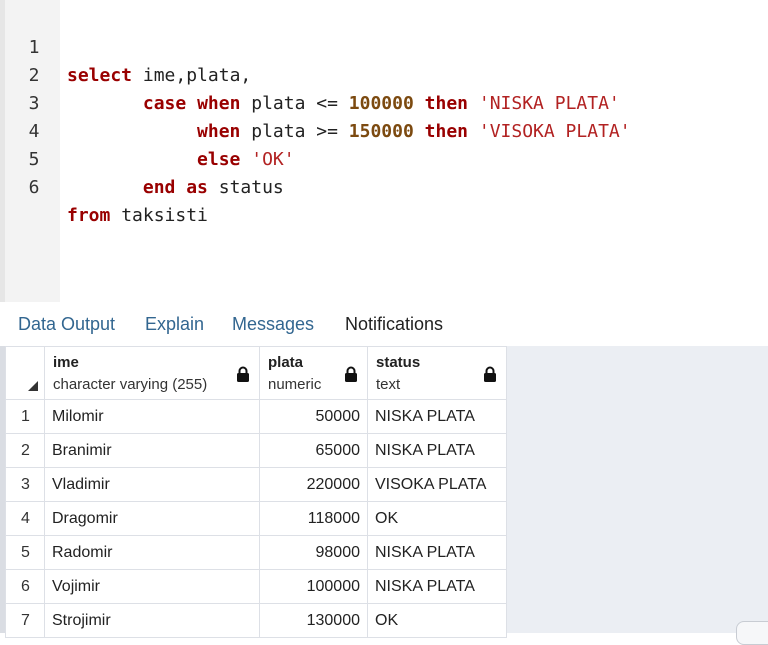 The image size is (768, 645). What do you see at coordinates (25, 620) in the screenshot?
I see `row-number: 7` at bounding box center [25, 620].